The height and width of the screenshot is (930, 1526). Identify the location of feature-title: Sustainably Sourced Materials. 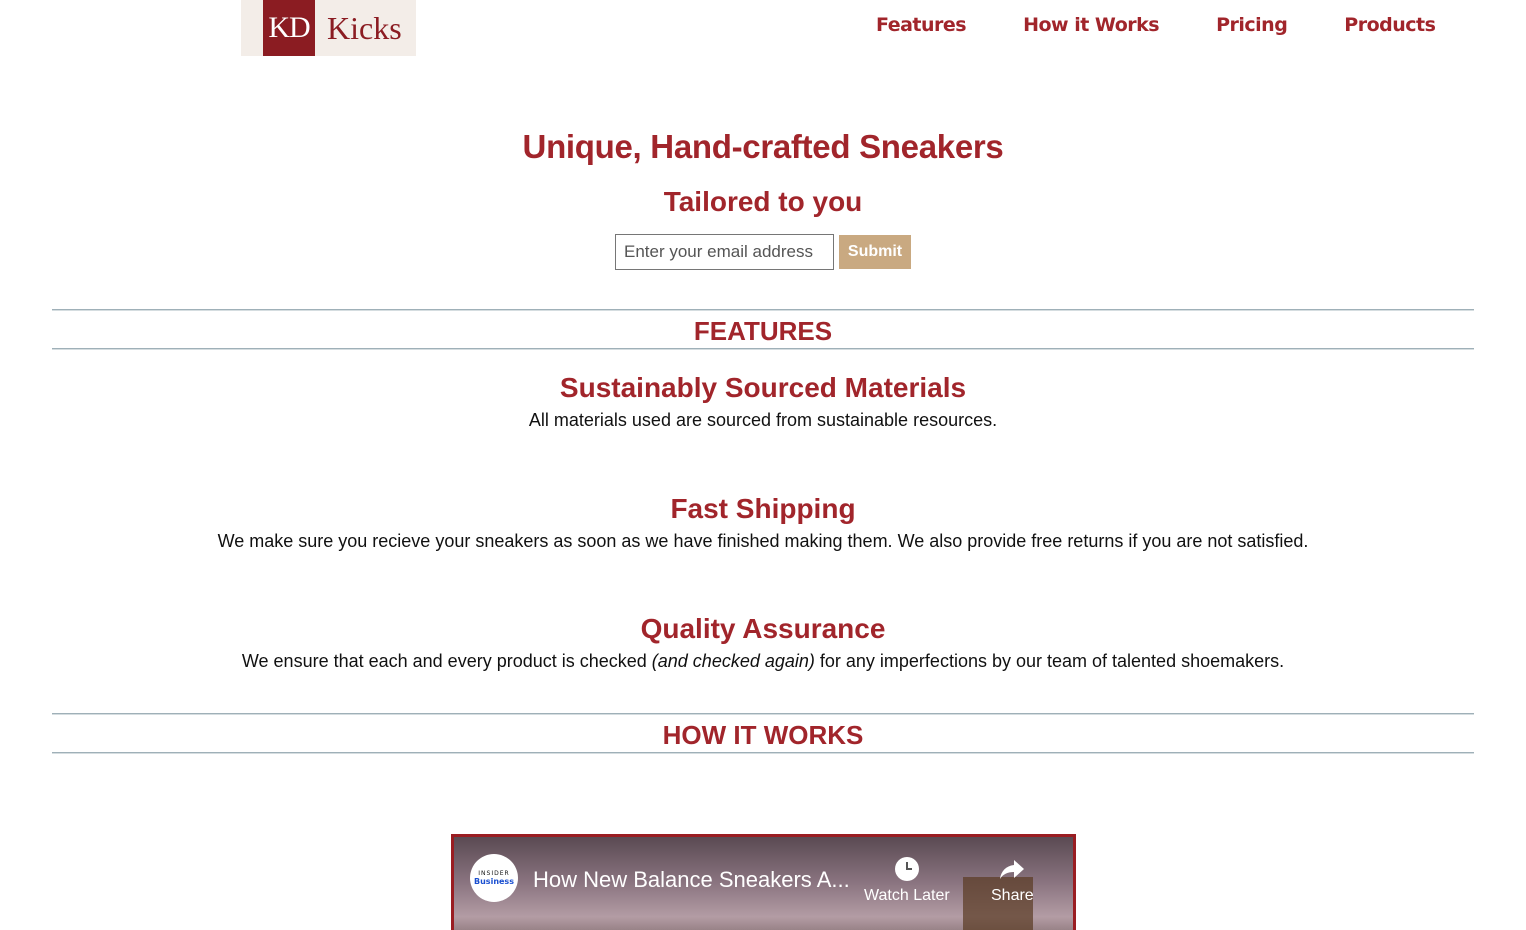
(763, 387).